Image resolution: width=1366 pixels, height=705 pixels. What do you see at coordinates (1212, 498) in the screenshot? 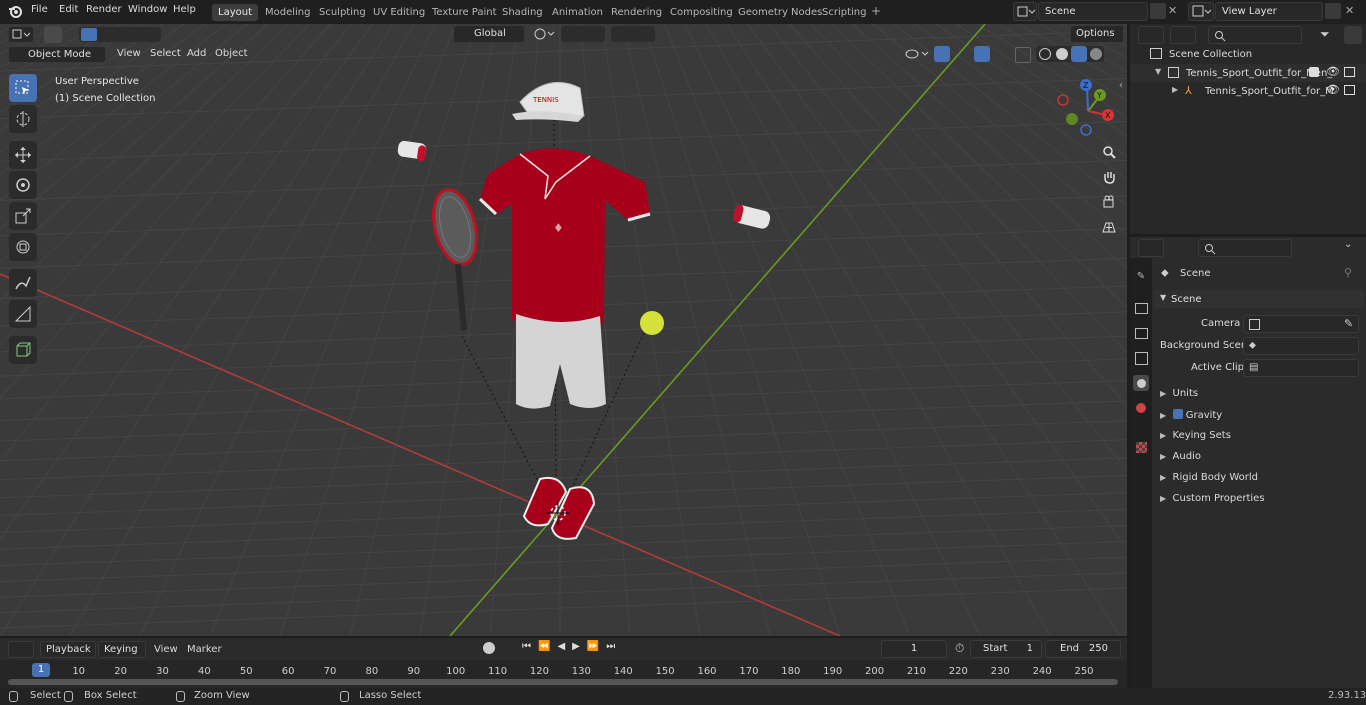
I see `custom-properties-section: ▶ Custom Properties` at bounding box center [1212, 498].